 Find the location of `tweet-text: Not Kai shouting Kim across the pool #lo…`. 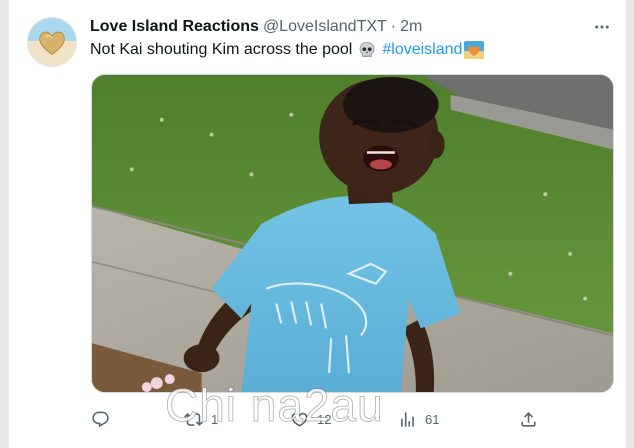

tweet-text: Not Kai shouting Kim across the pool #lo… is located at coordinates (287, 50).